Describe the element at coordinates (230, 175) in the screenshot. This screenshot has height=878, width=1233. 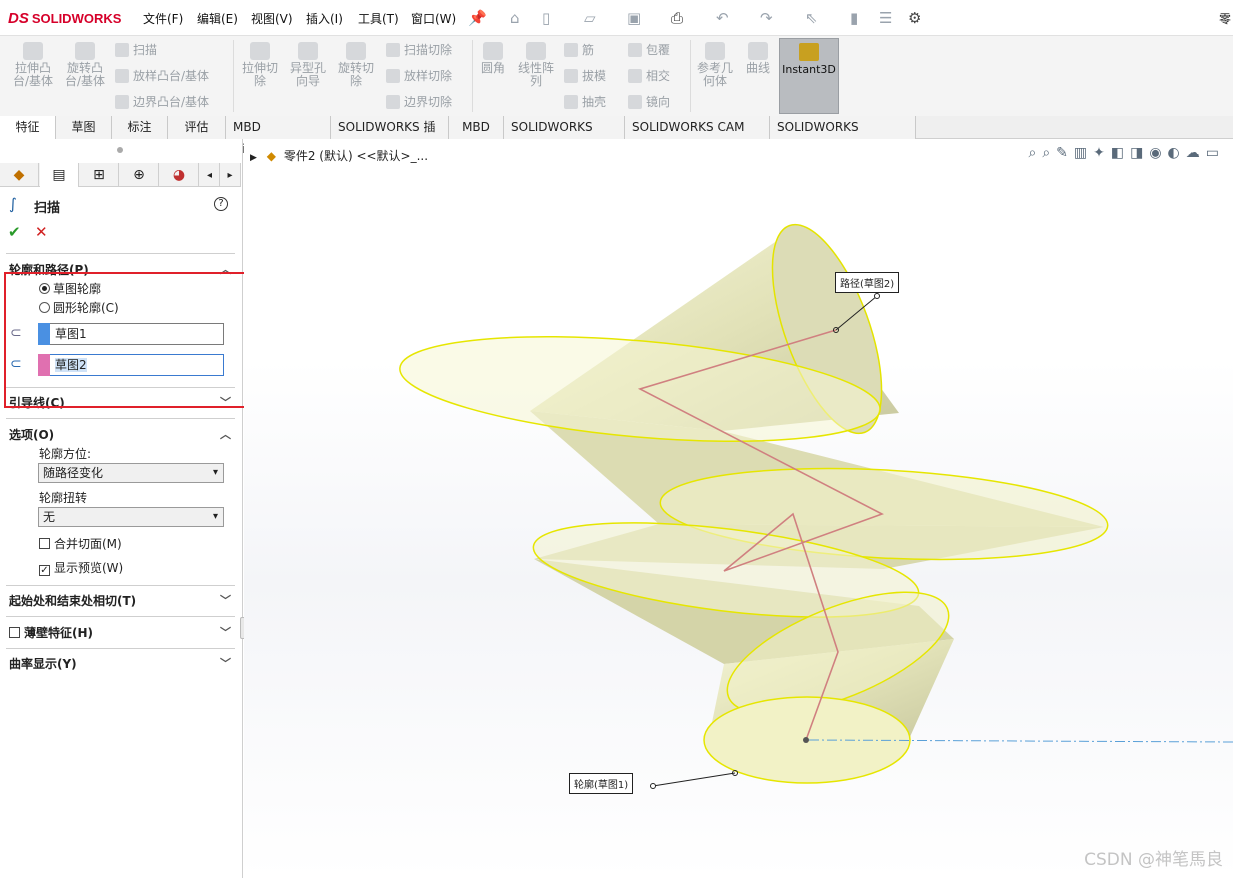
I see `tab-scroll-right-icon: ▸` at that location.